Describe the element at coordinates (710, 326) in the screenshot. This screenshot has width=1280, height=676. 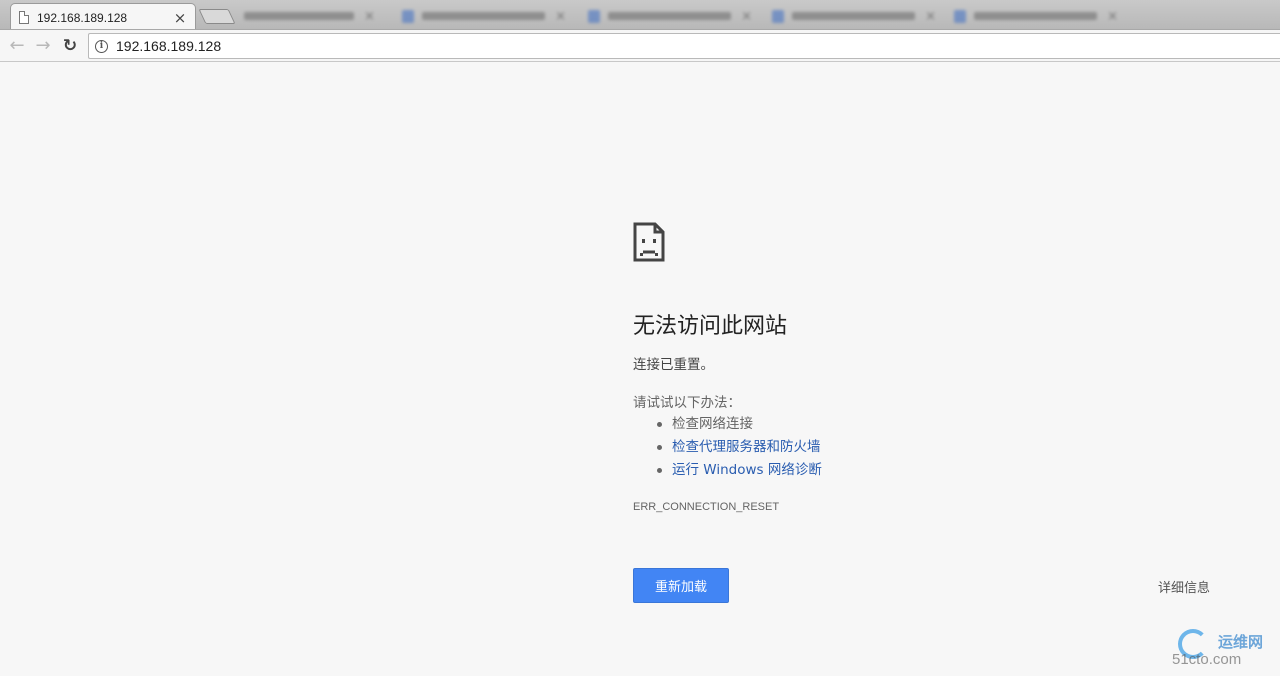
I see `error-title: 无法访问此网站` at that location.